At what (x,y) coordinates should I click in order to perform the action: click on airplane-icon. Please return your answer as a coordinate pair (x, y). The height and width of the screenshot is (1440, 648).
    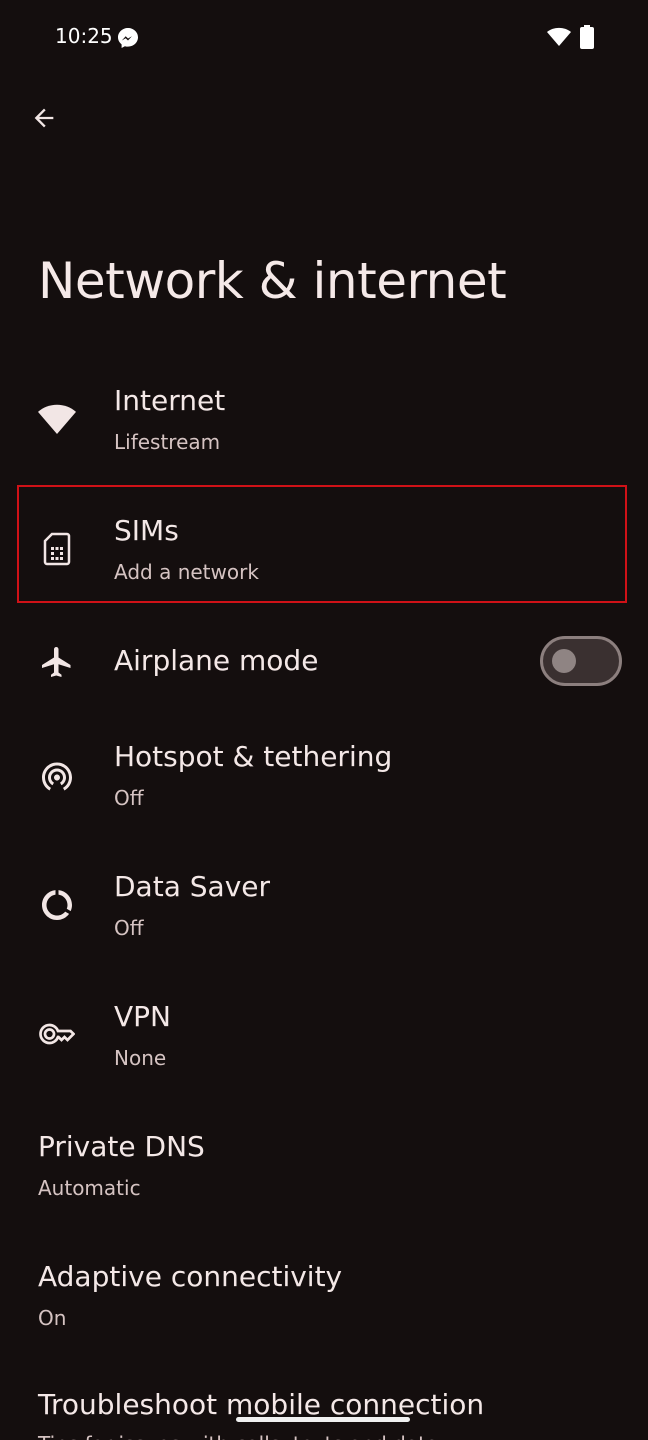
    Looking at the image, I should click on (57, 662).